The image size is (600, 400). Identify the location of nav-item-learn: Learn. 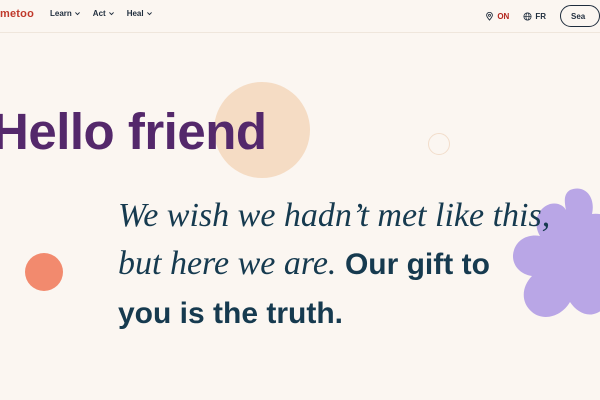
(65, 13).